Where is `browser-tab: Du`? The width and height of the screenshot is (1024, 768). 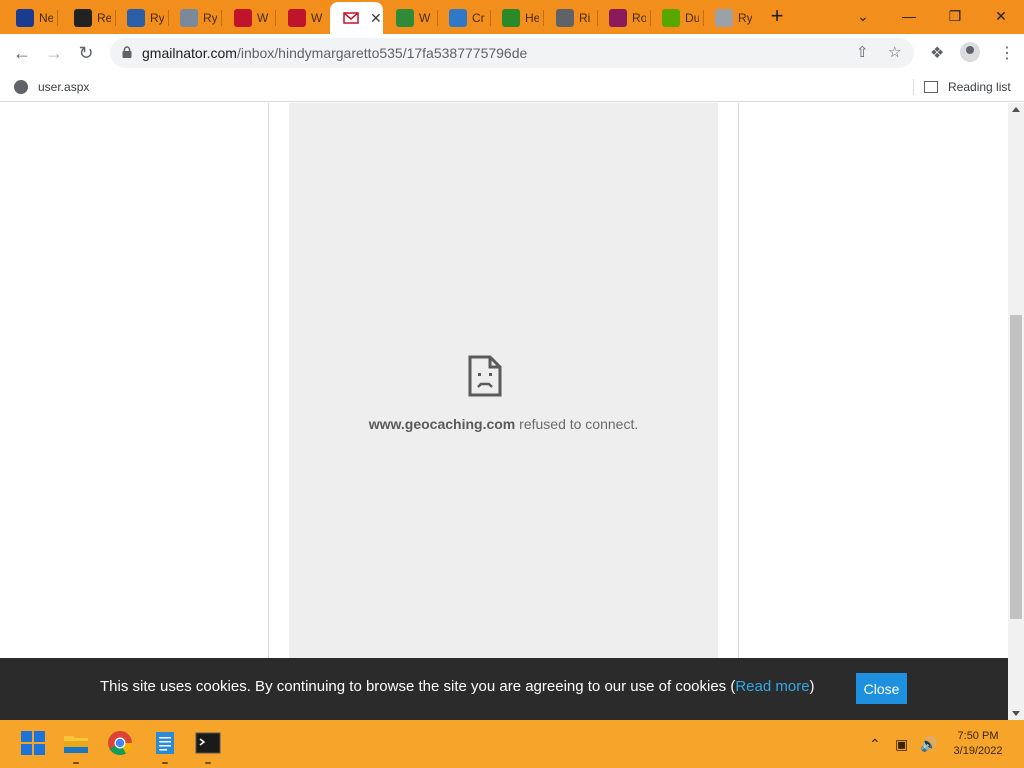
browser-tab: Du is located at coordinates (676, 18).